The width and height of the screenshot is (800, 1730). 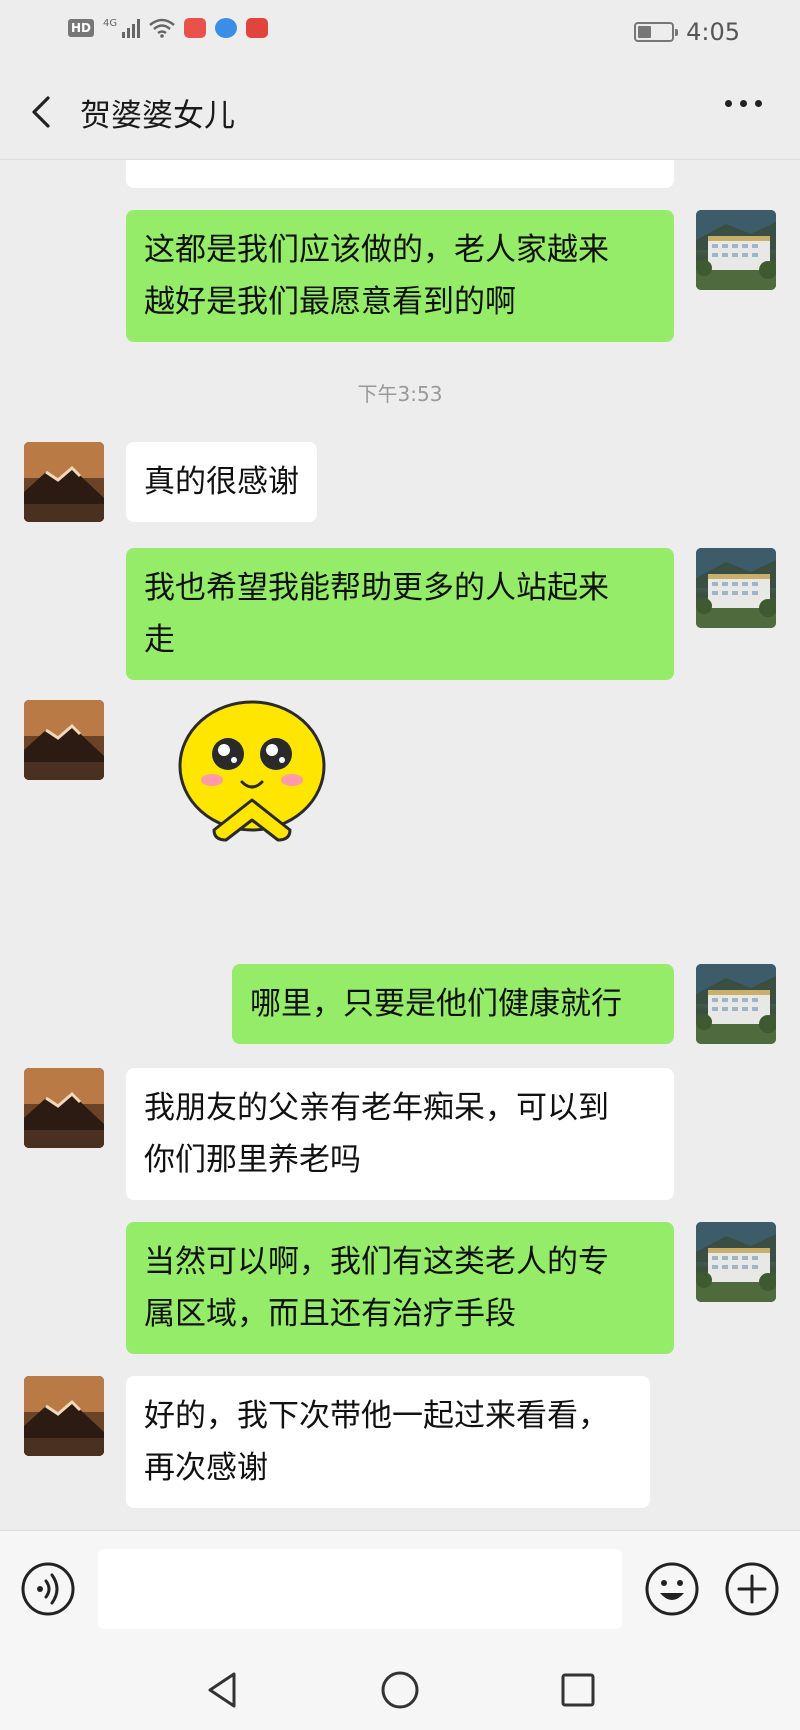 What do you see at coordinates (162, 28) in the screenshot?
I see `wifi-icon` at bounding box center [162, 28].